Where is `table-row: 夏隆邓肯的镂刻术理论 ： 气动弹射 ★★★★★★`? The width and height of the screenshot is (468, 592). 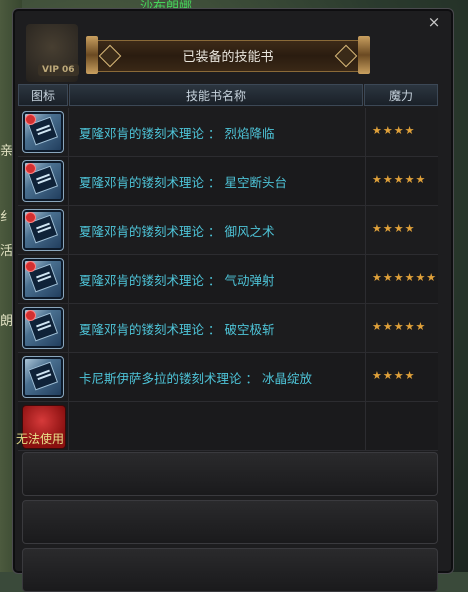
table-row: 夏隆邓肯的镂刻术理论 ： 气动弹射 ★★★★★★ is located at coordinates (228, 279).